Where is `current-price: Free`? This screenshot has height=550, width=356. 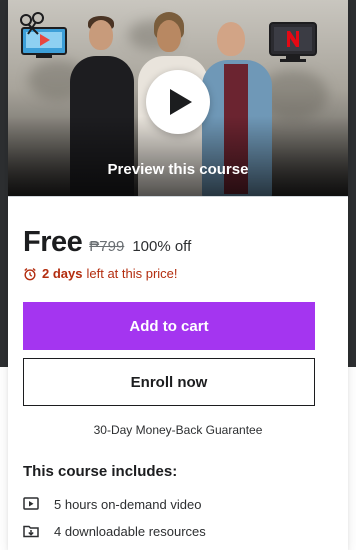 current-price: Free is located at coordinates (53, 242).